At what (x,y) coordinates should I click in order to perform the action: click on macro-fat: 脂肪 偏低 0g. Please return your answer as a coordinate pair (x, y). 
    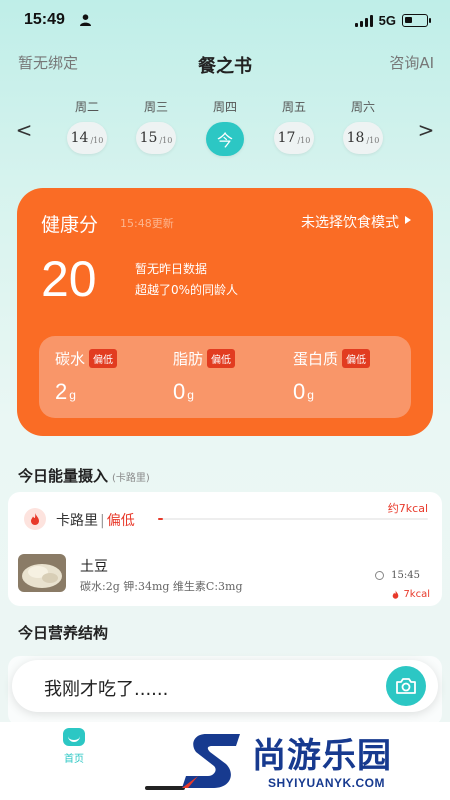
    Looking at the image, I should click on (204, 376).